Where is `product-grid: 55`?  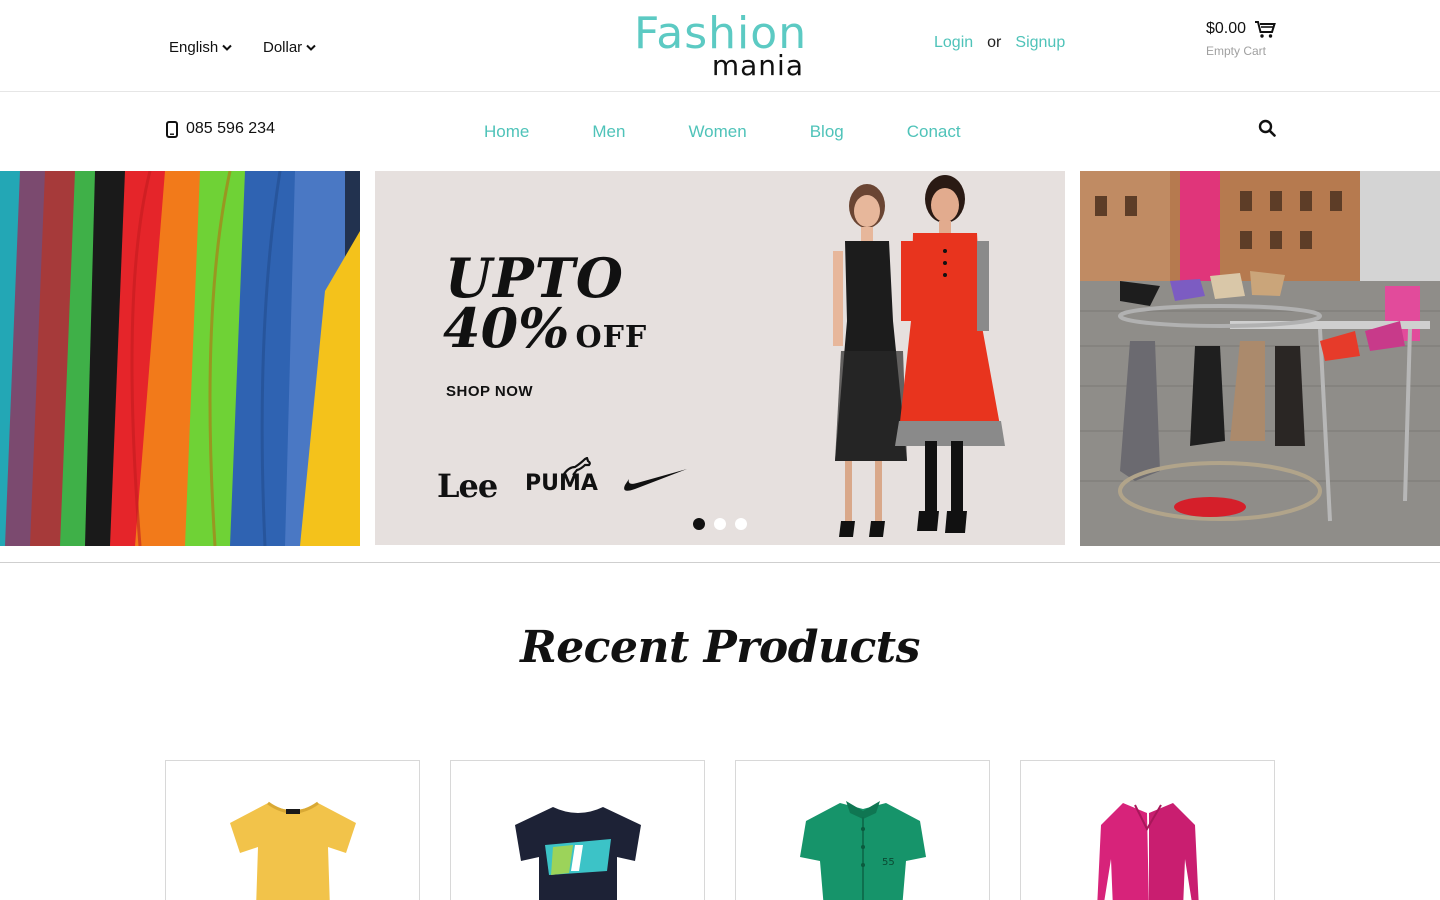
product-grid: 55 is located at coordinates (720, 830).